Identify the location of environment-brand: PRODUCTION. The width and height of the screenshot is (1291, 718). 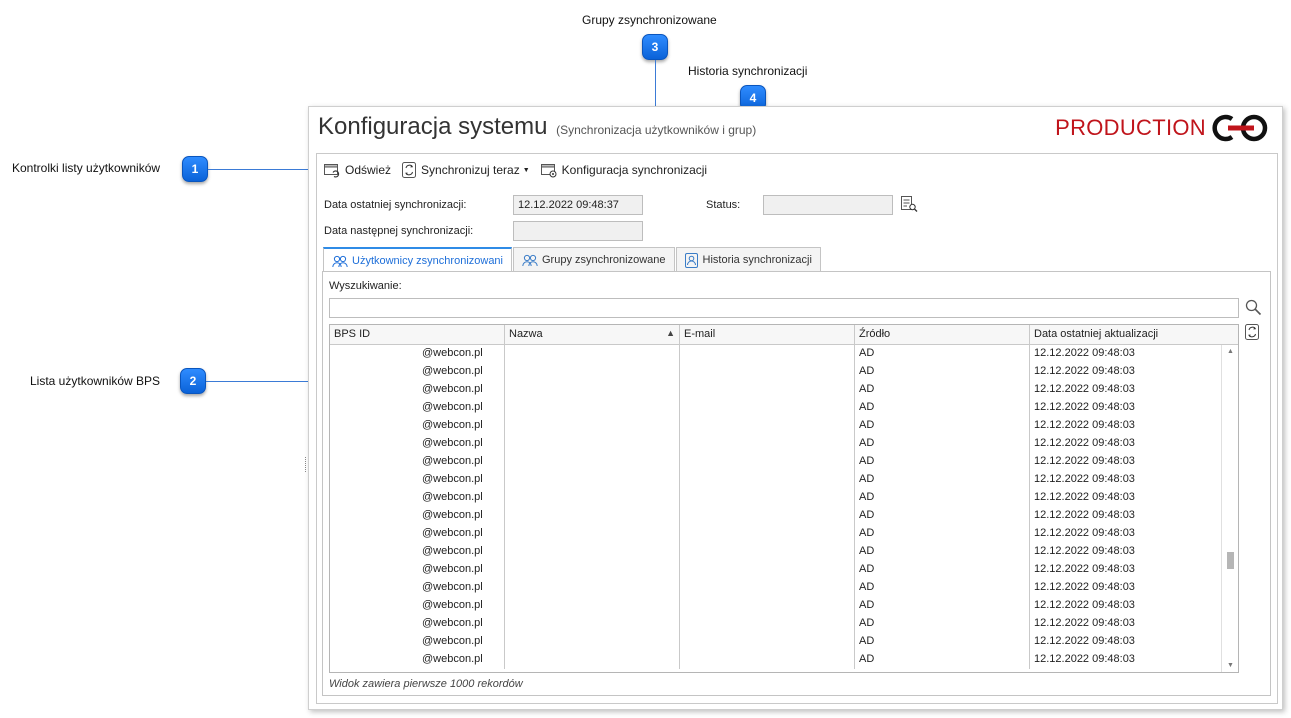
(1163, 128).